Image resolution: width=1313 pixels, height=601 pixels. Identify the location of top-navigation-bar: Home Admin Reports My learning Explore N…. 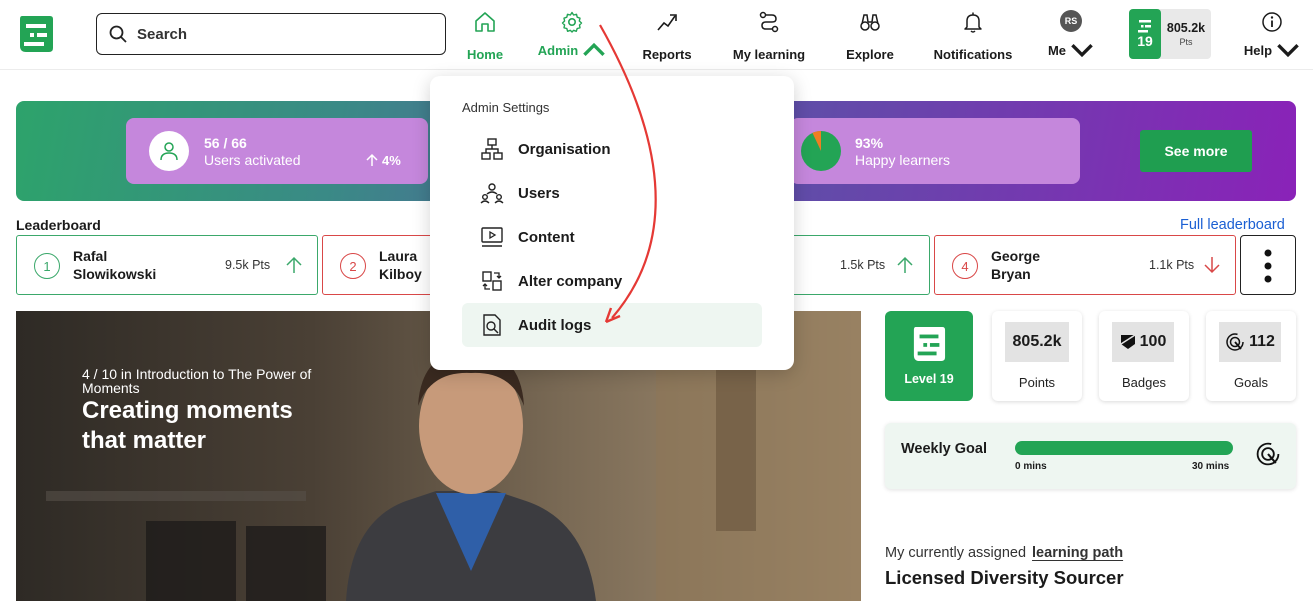
(656, 35).